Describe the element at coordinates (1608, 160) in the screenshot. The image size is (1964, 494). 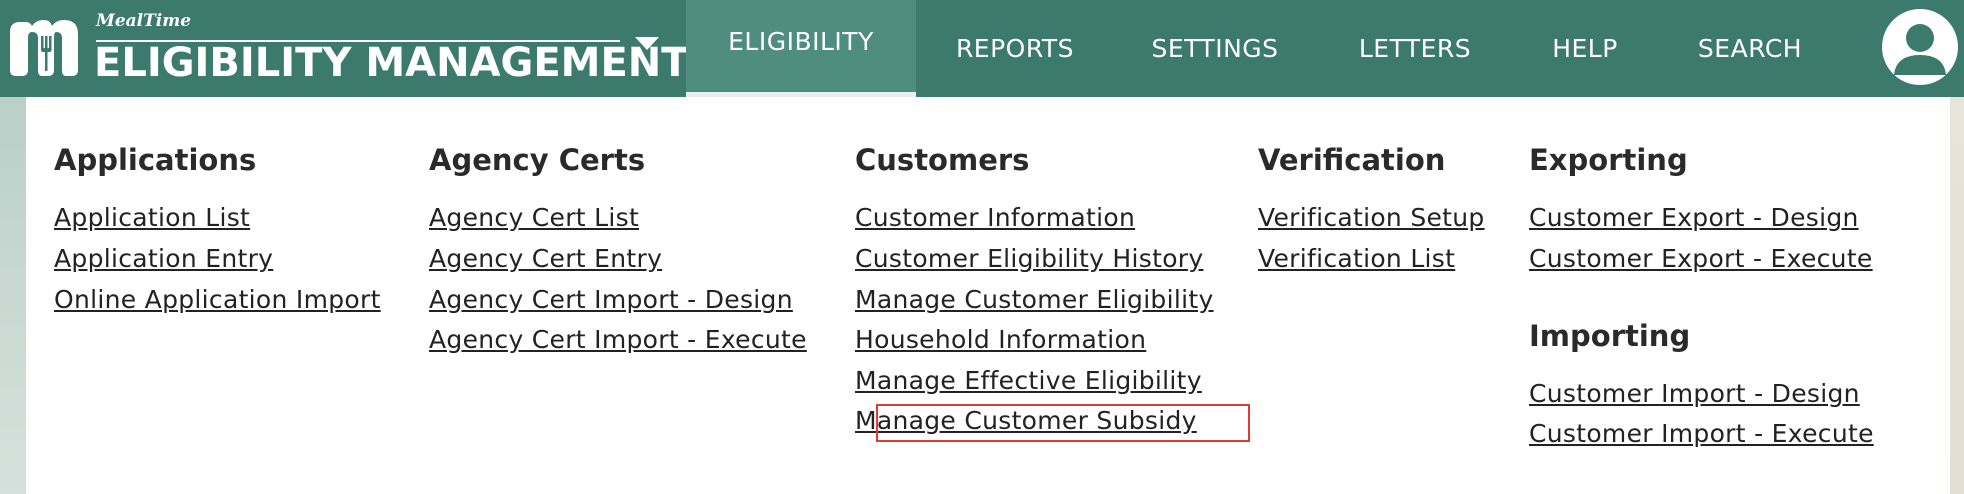
I see `menu-heading-exporting: Exporting` at that location.